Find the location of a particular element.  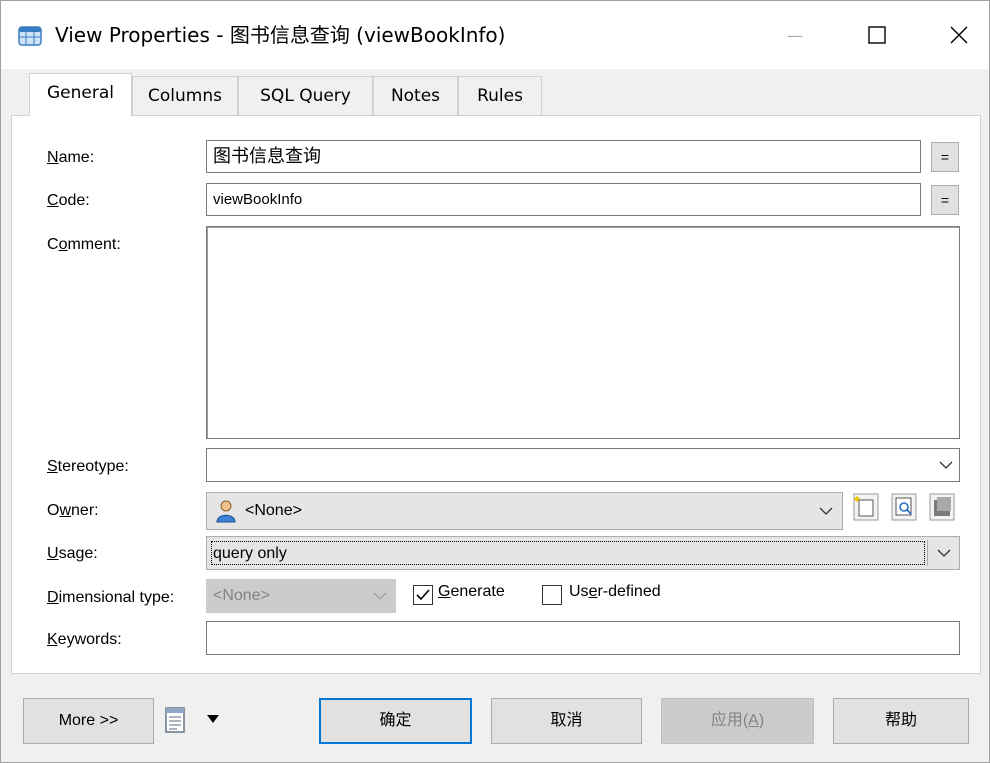

document-list-icon is located at coordinates (175, 720).